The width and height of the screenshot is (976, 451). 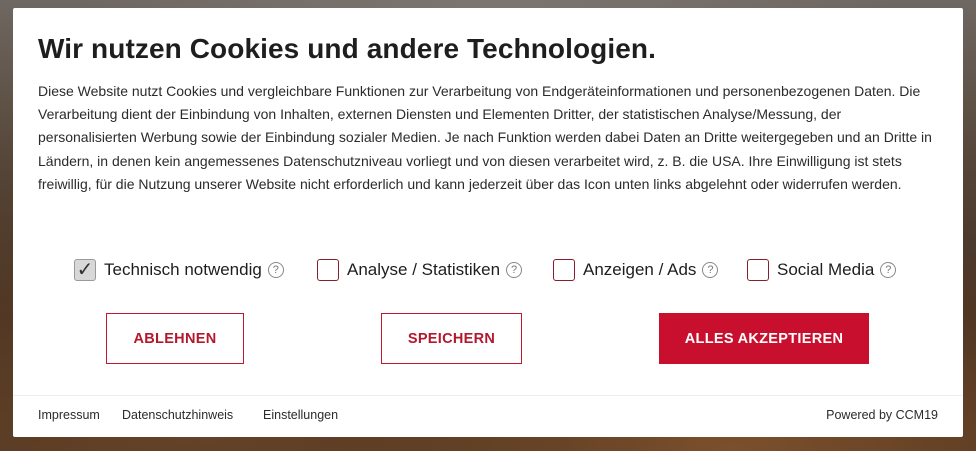 I want to click on option-label: Anzeigen / Ads, so click(x=640, y=269).